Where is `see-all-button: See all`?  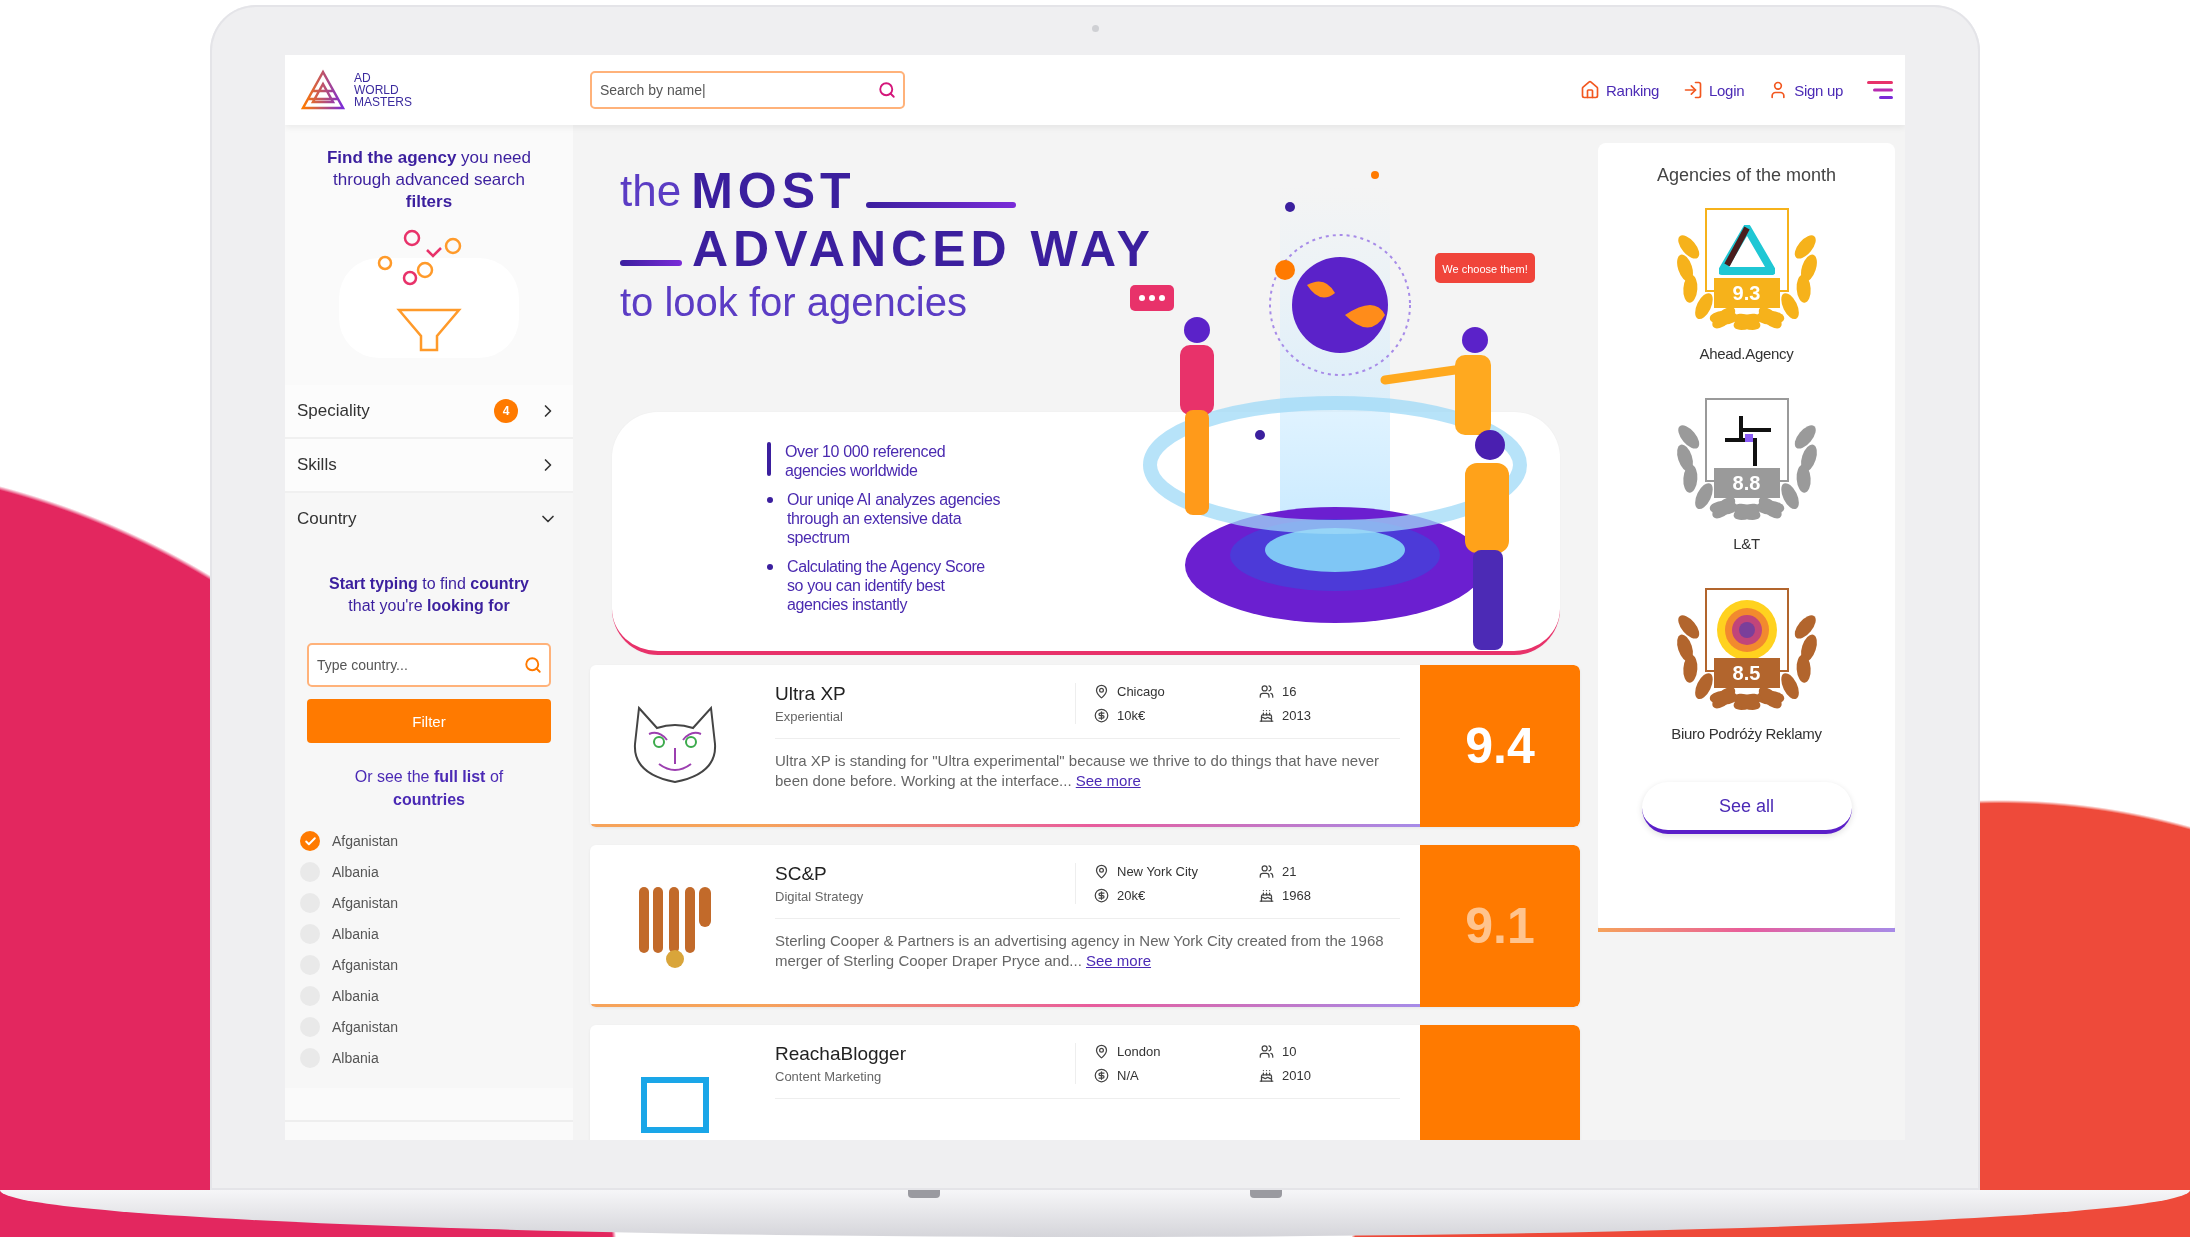 see-all-button: See all is located at coordinates (1746, 808).